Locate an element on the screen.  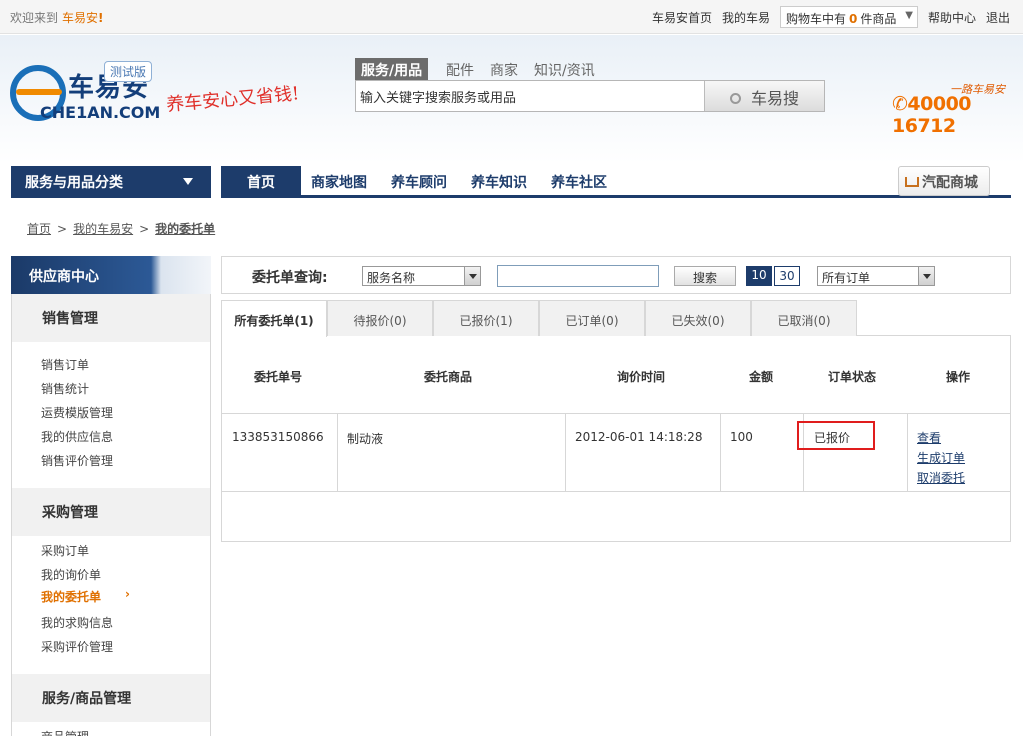
welcome-text: 欢迎来到 车易安! is located at coordinates (57, 17).